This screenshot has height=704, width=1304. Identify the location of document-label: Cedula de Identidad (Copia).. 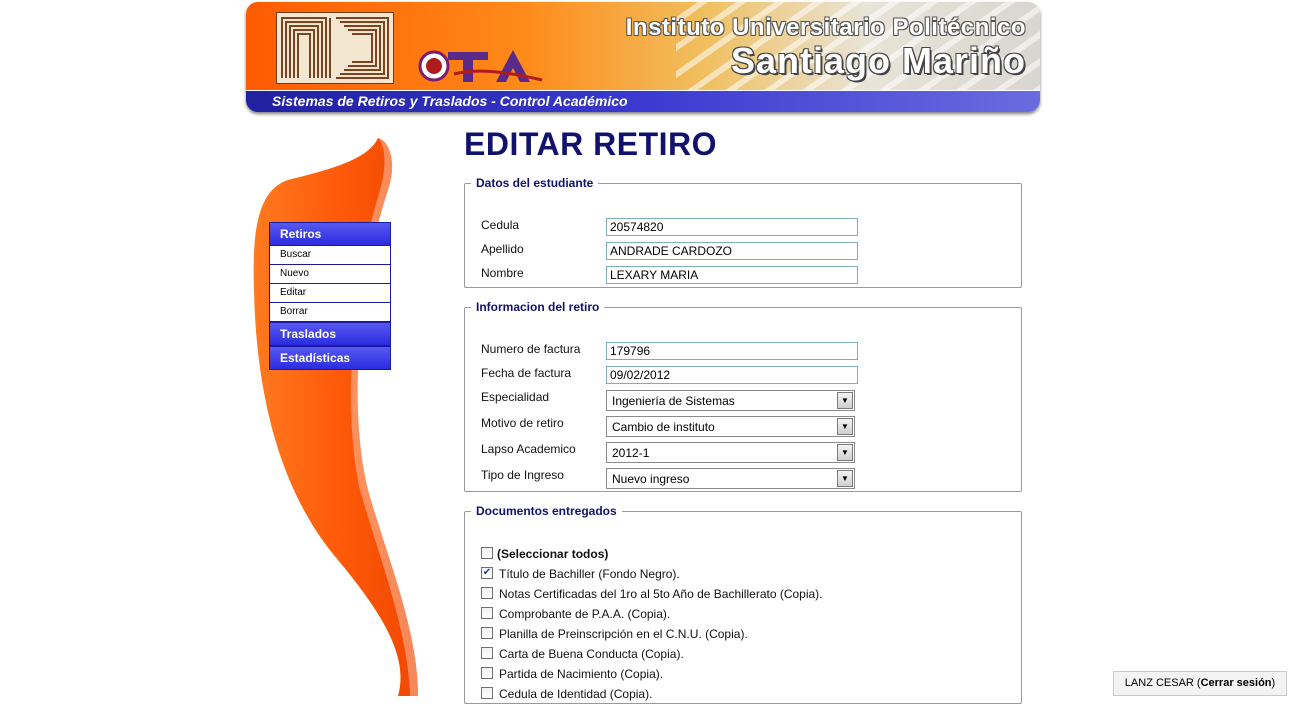
(576, 694).